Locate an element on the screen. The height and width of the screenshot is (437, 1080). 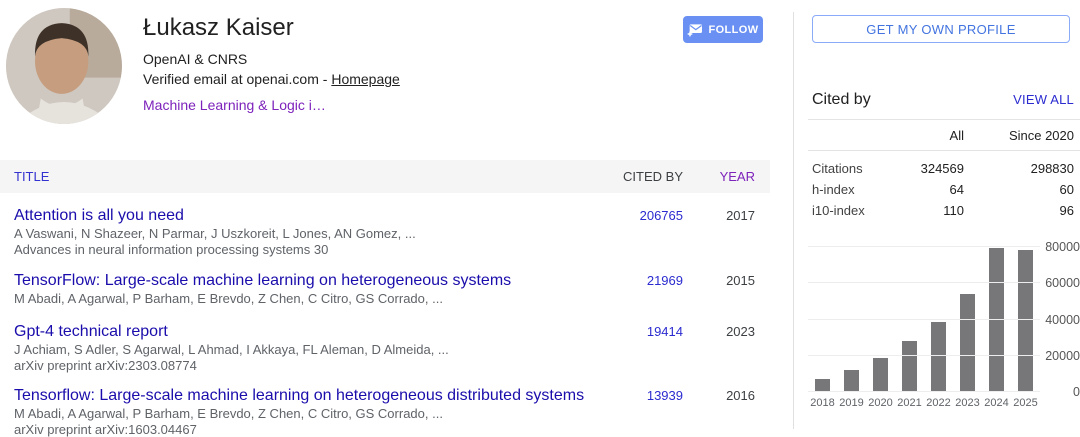
chart-bar-2025 is located at coordinates (1025, 320).